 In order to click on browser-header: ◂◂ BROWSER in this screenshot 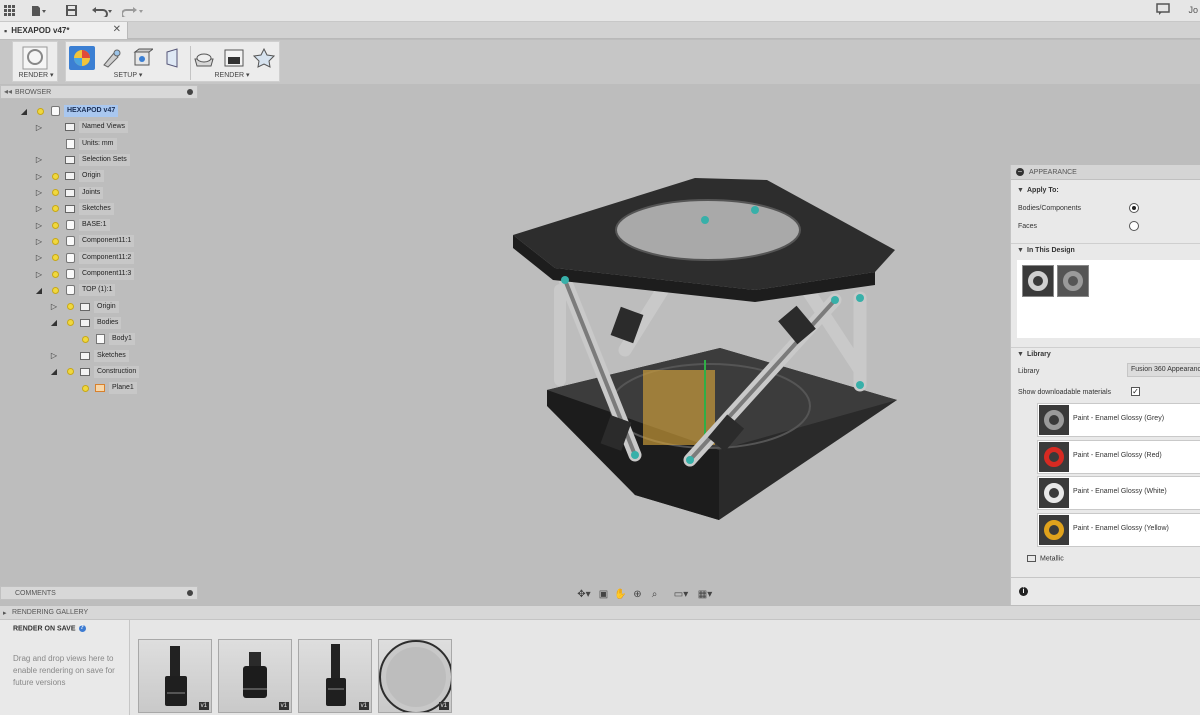, I will do `click(99, 92)`.